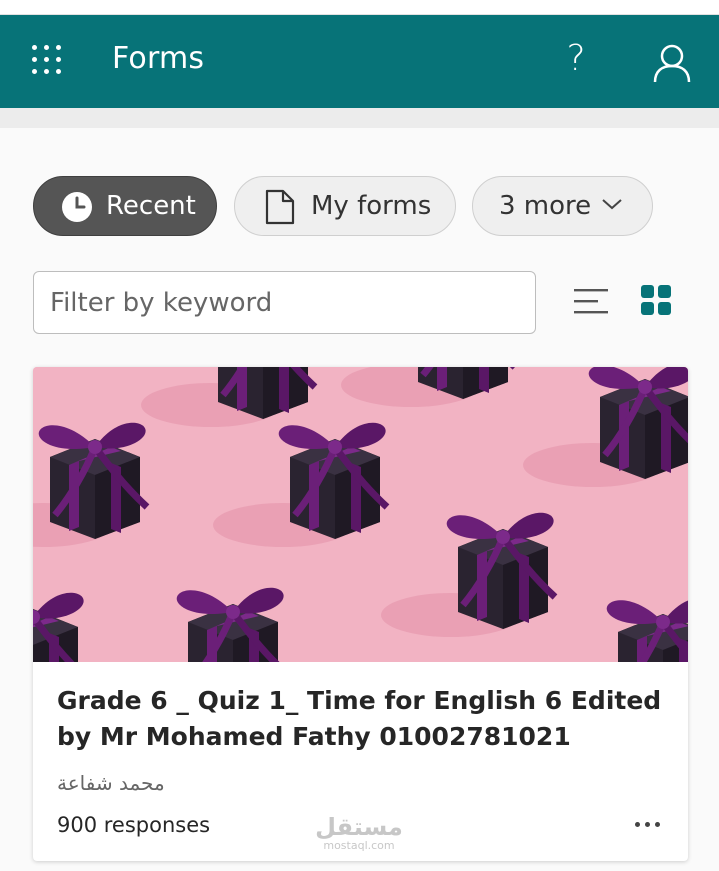 Image resolution: width=719 pixels, height=871 pixels. Describe the element at coordinates (359, 61) in the screenshot. I see `app-header: Forms ?` at that location.